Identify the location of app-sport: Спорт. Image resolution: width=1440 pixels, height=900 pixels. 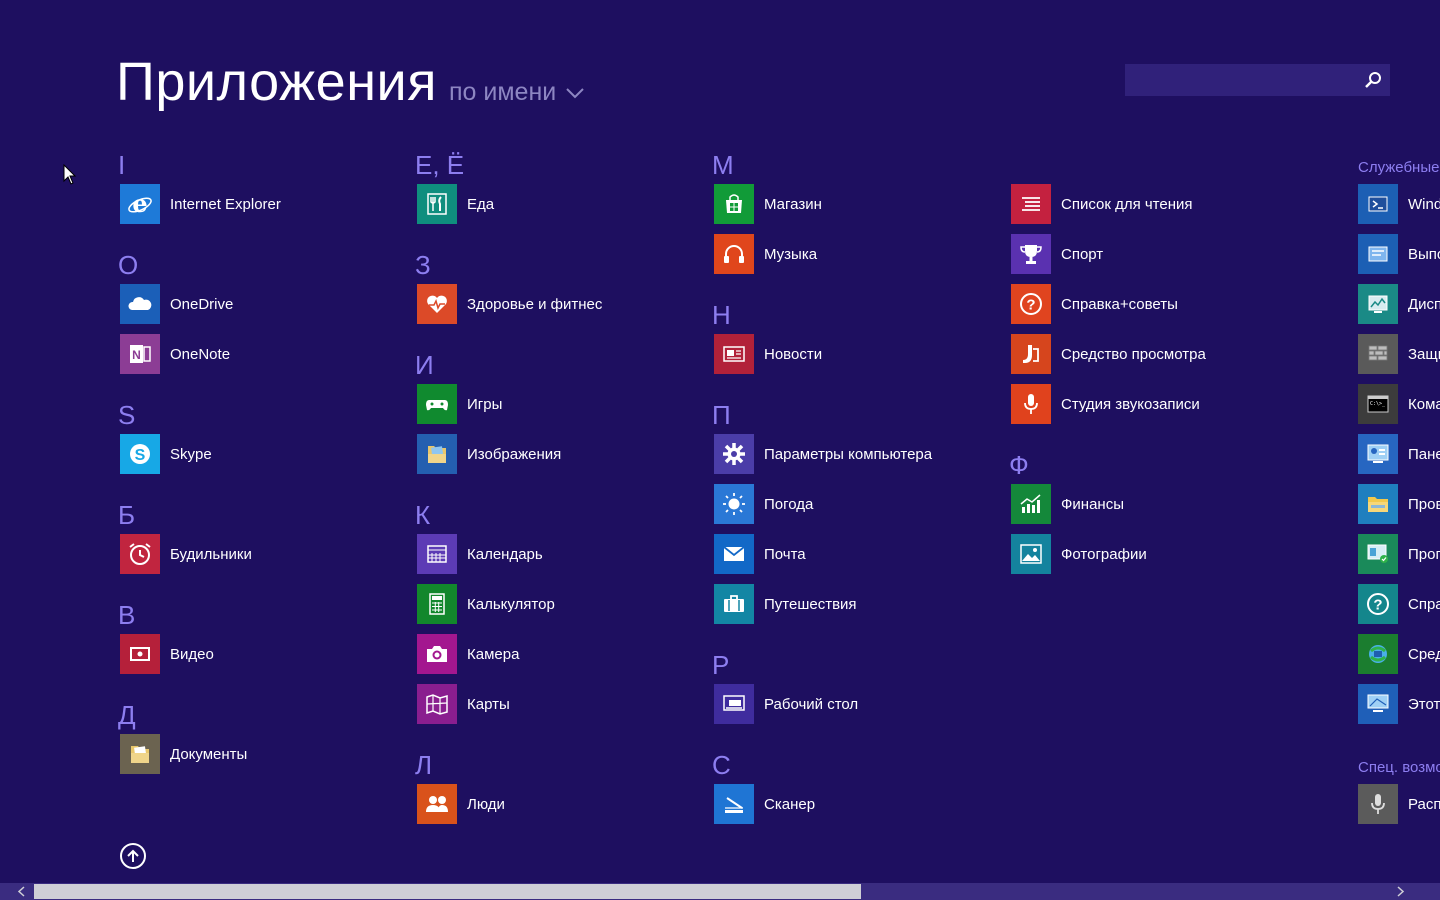
(1057, 254).